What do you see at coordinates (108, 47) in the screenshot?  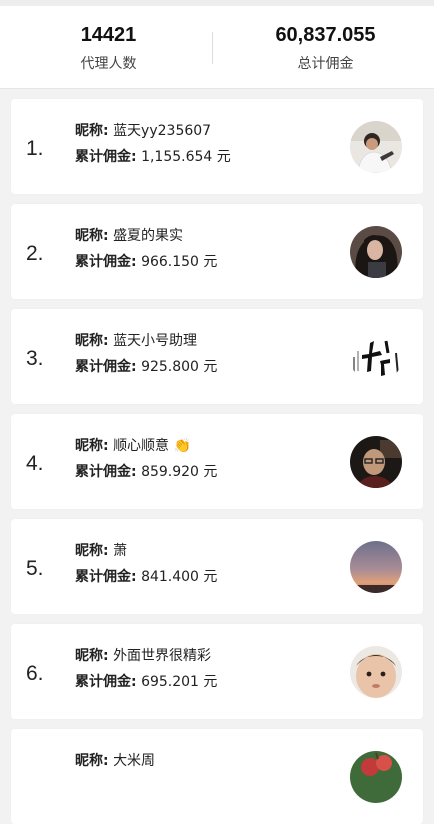 I see `agent-count-stat: 14421 代理人数` at bounding box center [108, 47].